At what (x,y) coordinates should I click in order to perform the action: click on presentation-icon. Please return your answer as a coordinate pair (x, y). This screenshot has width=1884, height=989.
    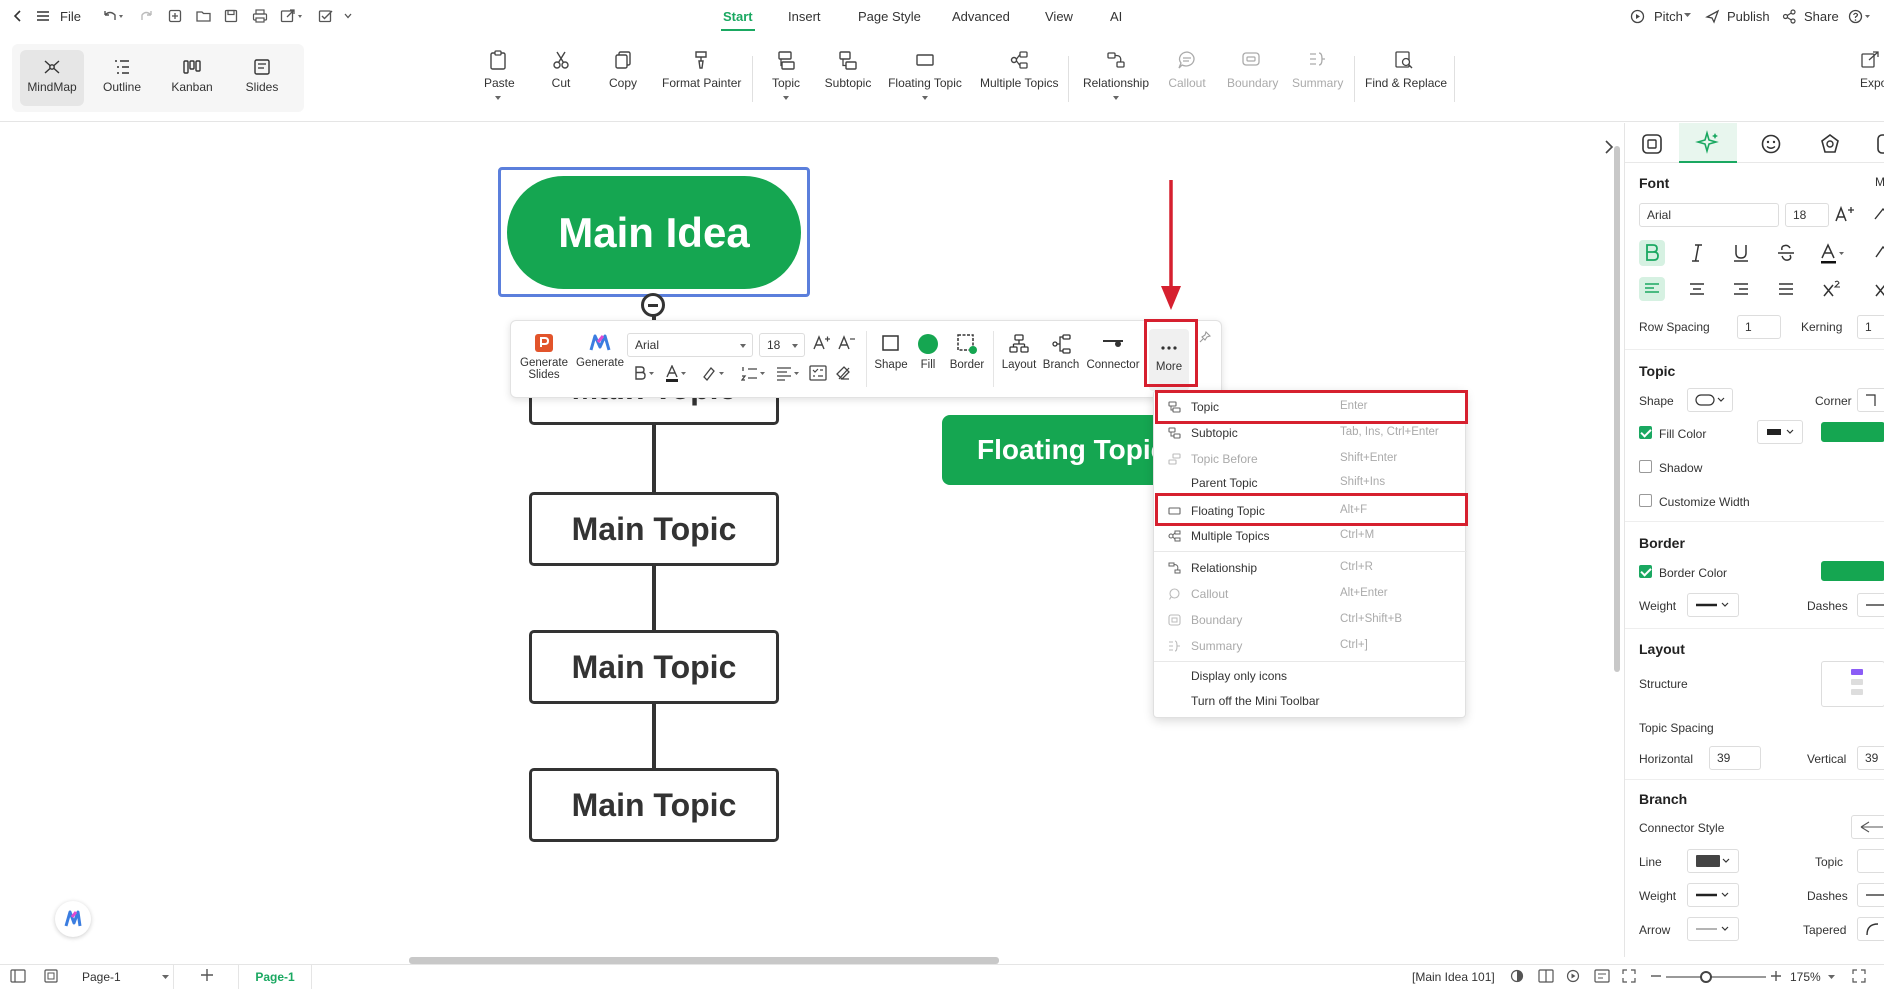
    Looking at the image, I should click on (1602, 976).